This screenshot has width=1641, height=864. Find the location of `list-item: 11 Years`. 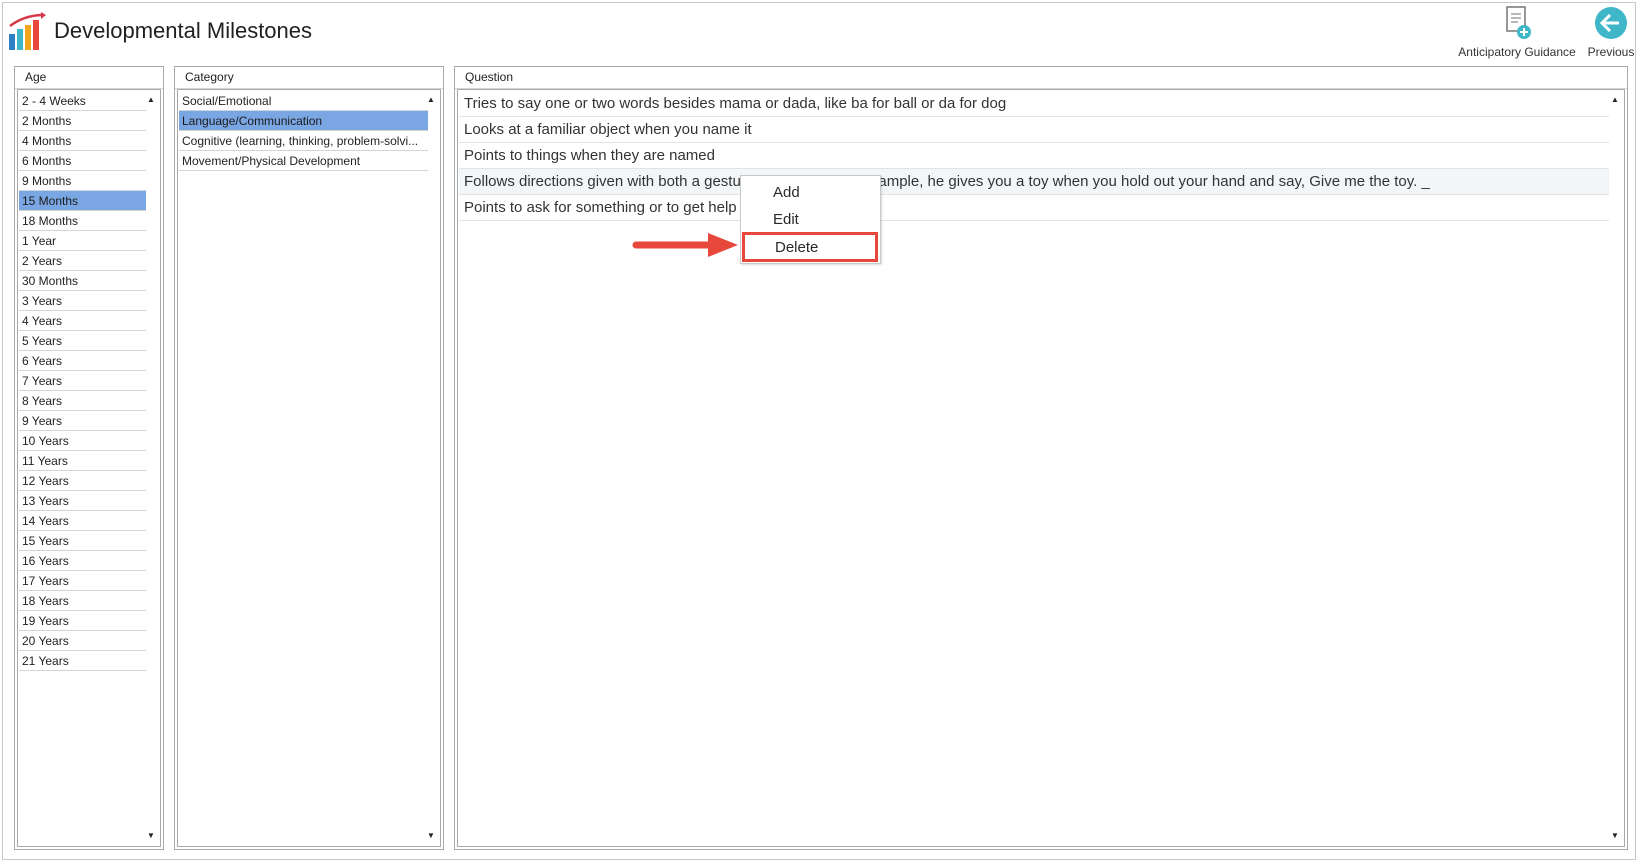

list-item: 11 Years is located at coordinates (82, 461).